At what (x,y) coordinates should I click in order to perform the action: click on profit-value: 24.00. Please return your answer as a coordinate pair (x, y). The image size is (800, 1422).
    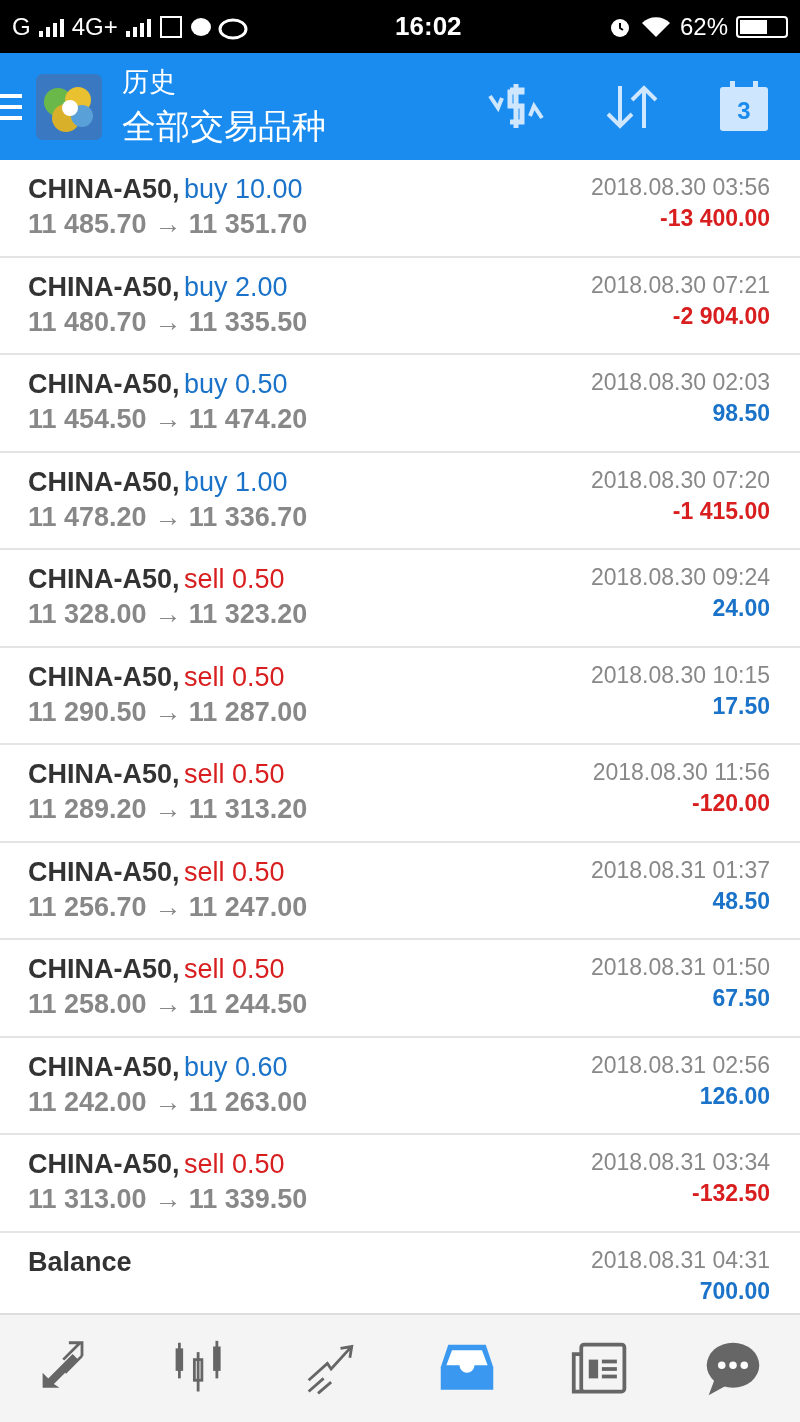
    Looking at the image, I should click on (741, 608).